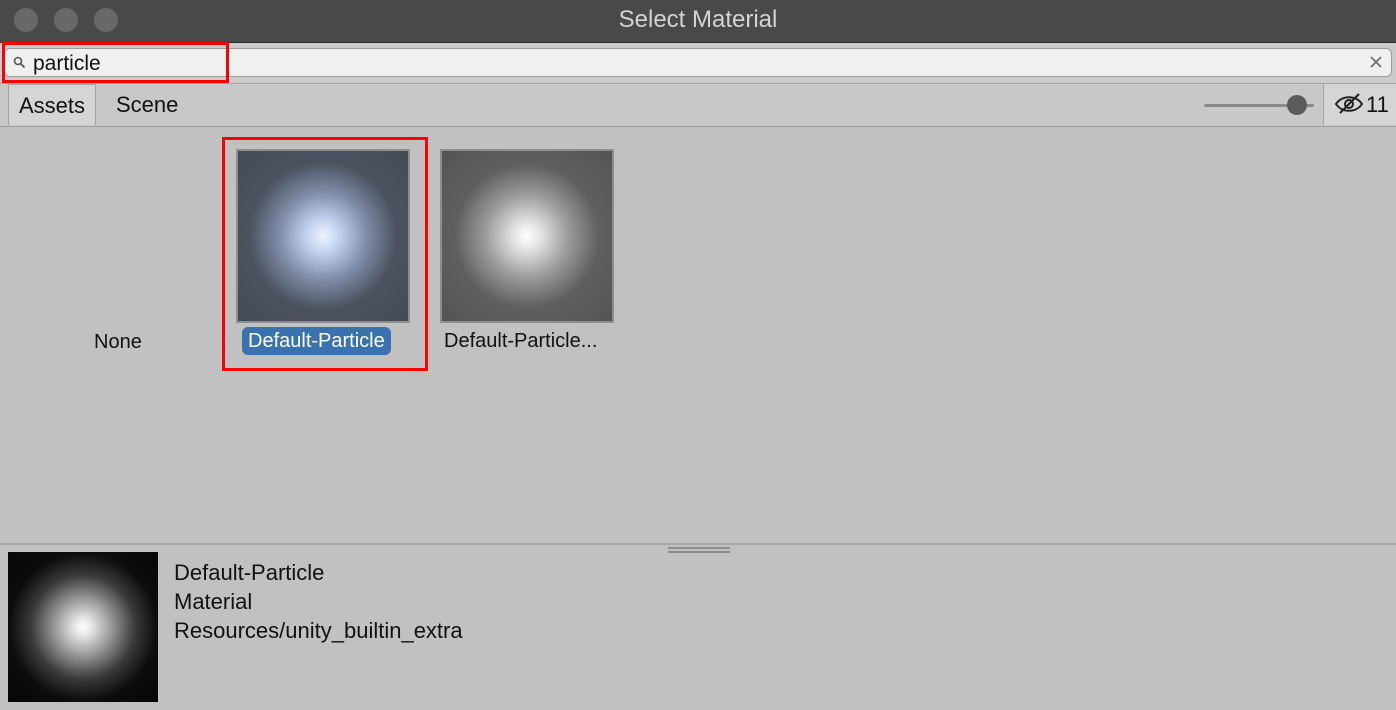 The height and width of the screenshot is (710, 1396). I want to click on window-title: Select Material, so click(698, 19).